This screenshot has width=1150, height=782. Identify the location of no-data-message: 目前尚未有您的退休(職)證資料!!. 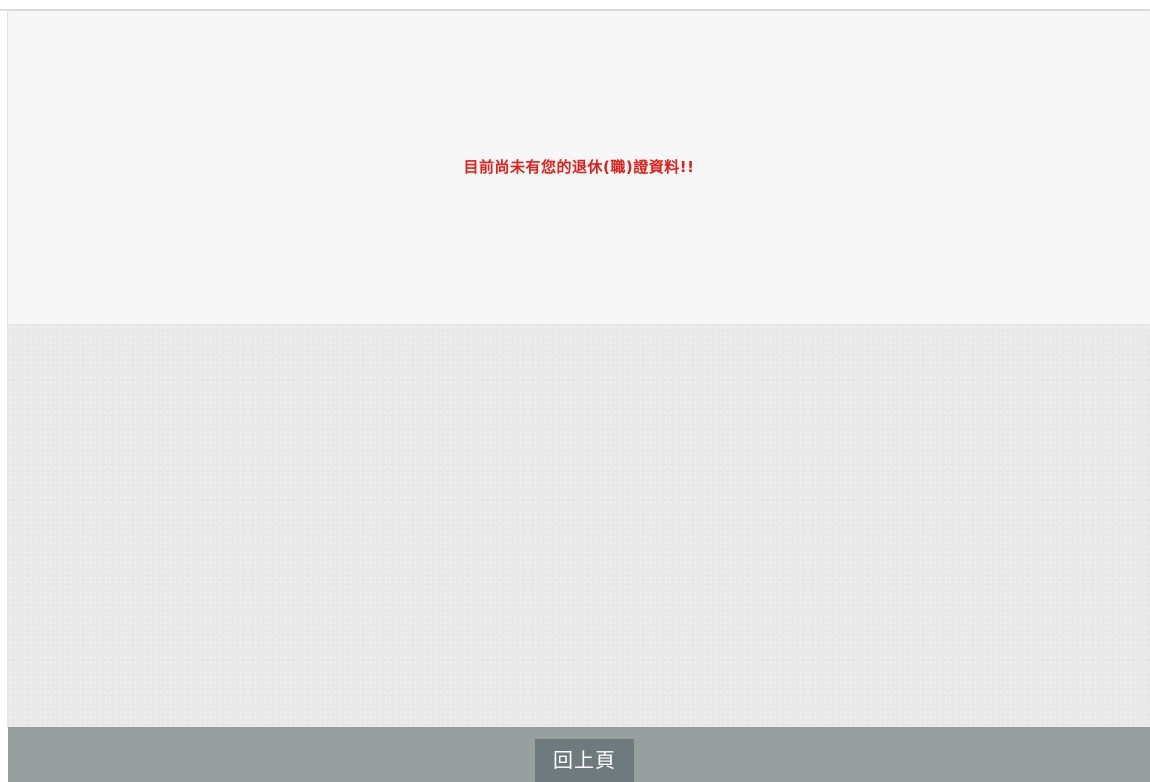
(579, 167).